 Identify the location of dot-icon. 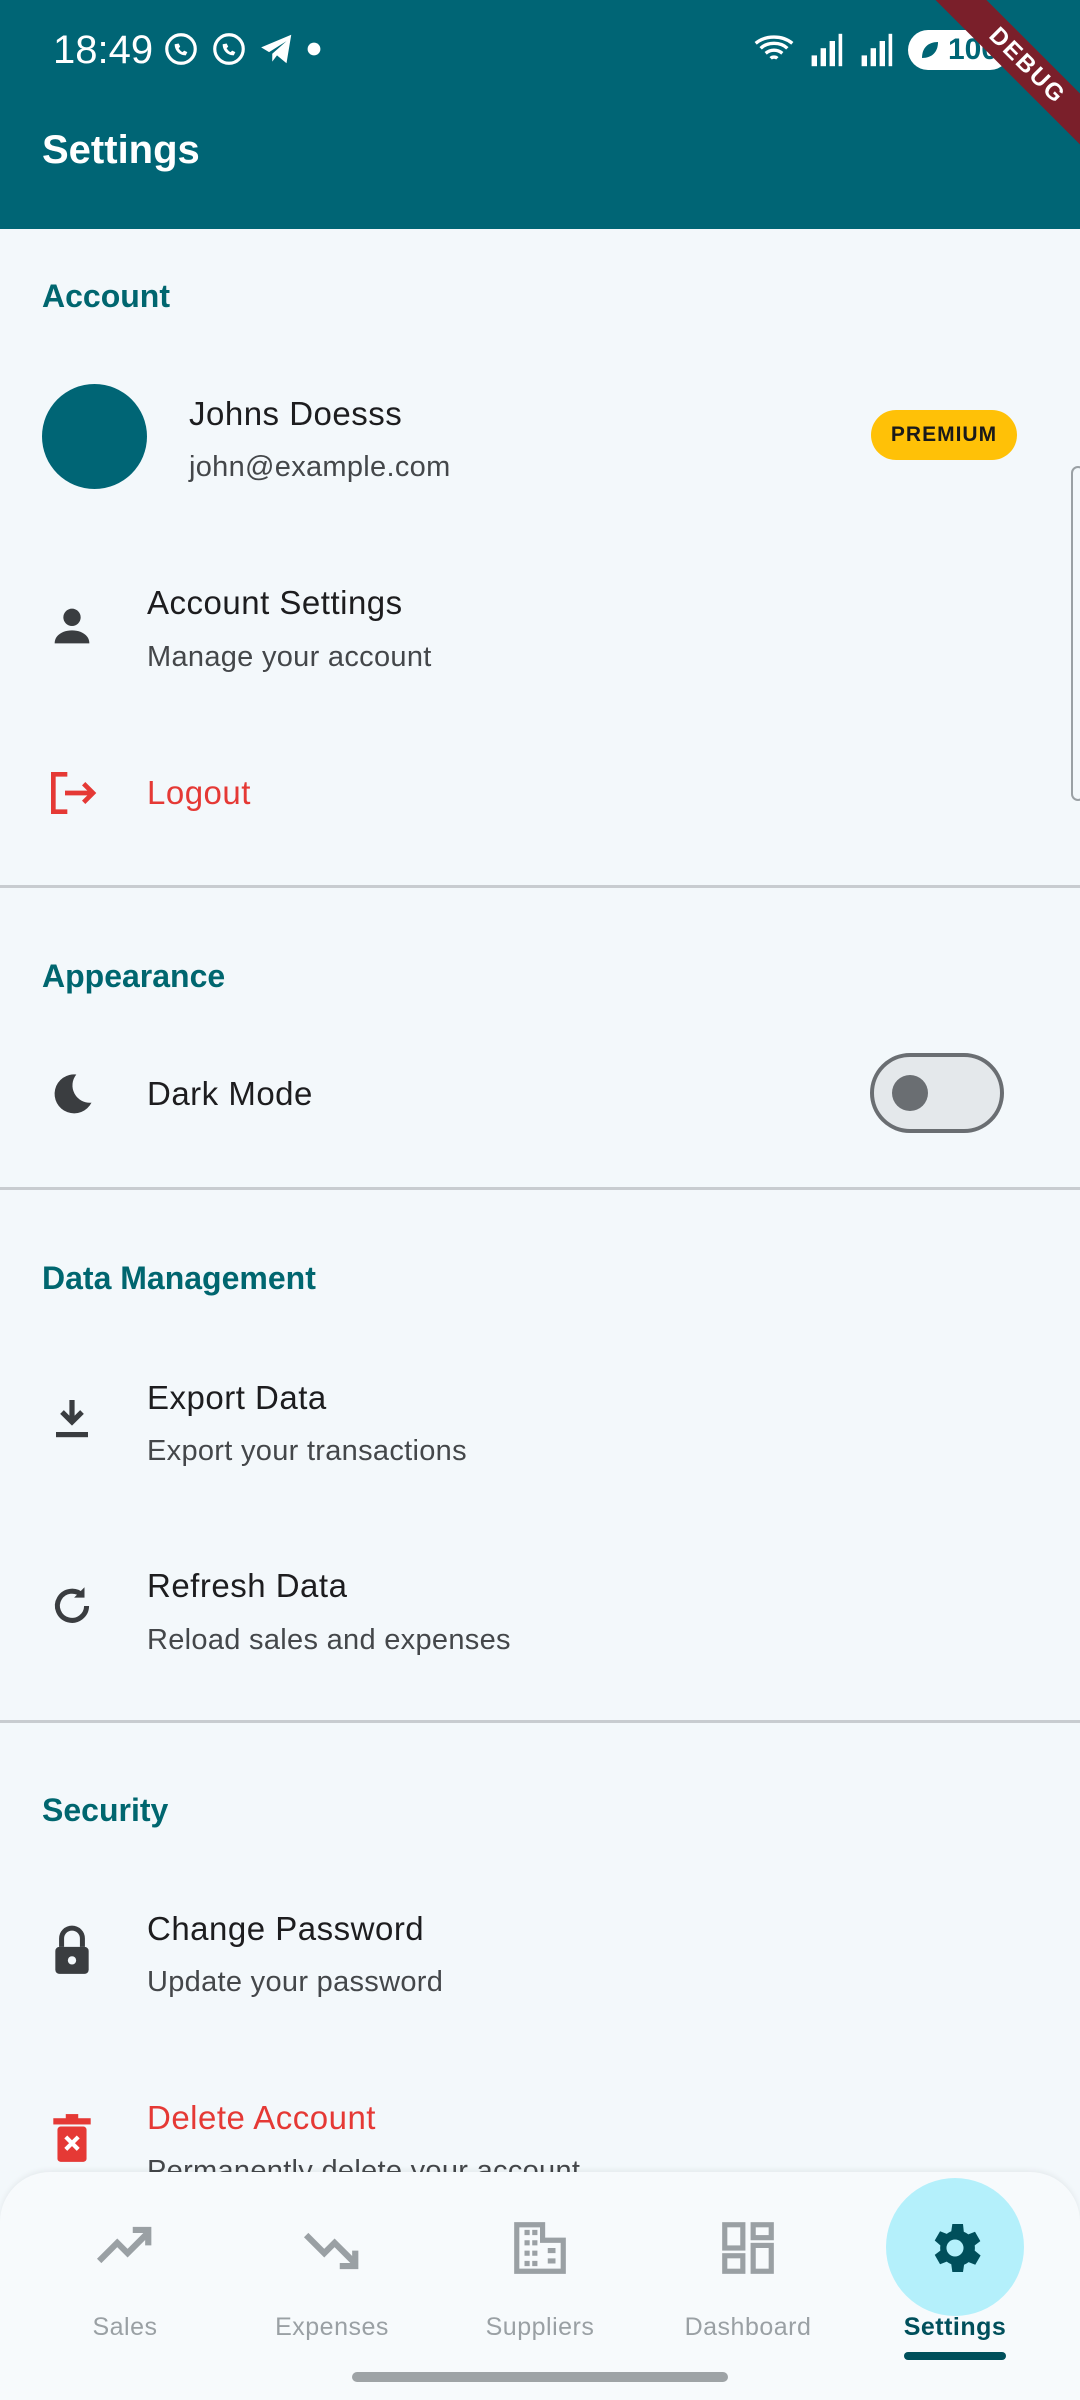
(314, 49).